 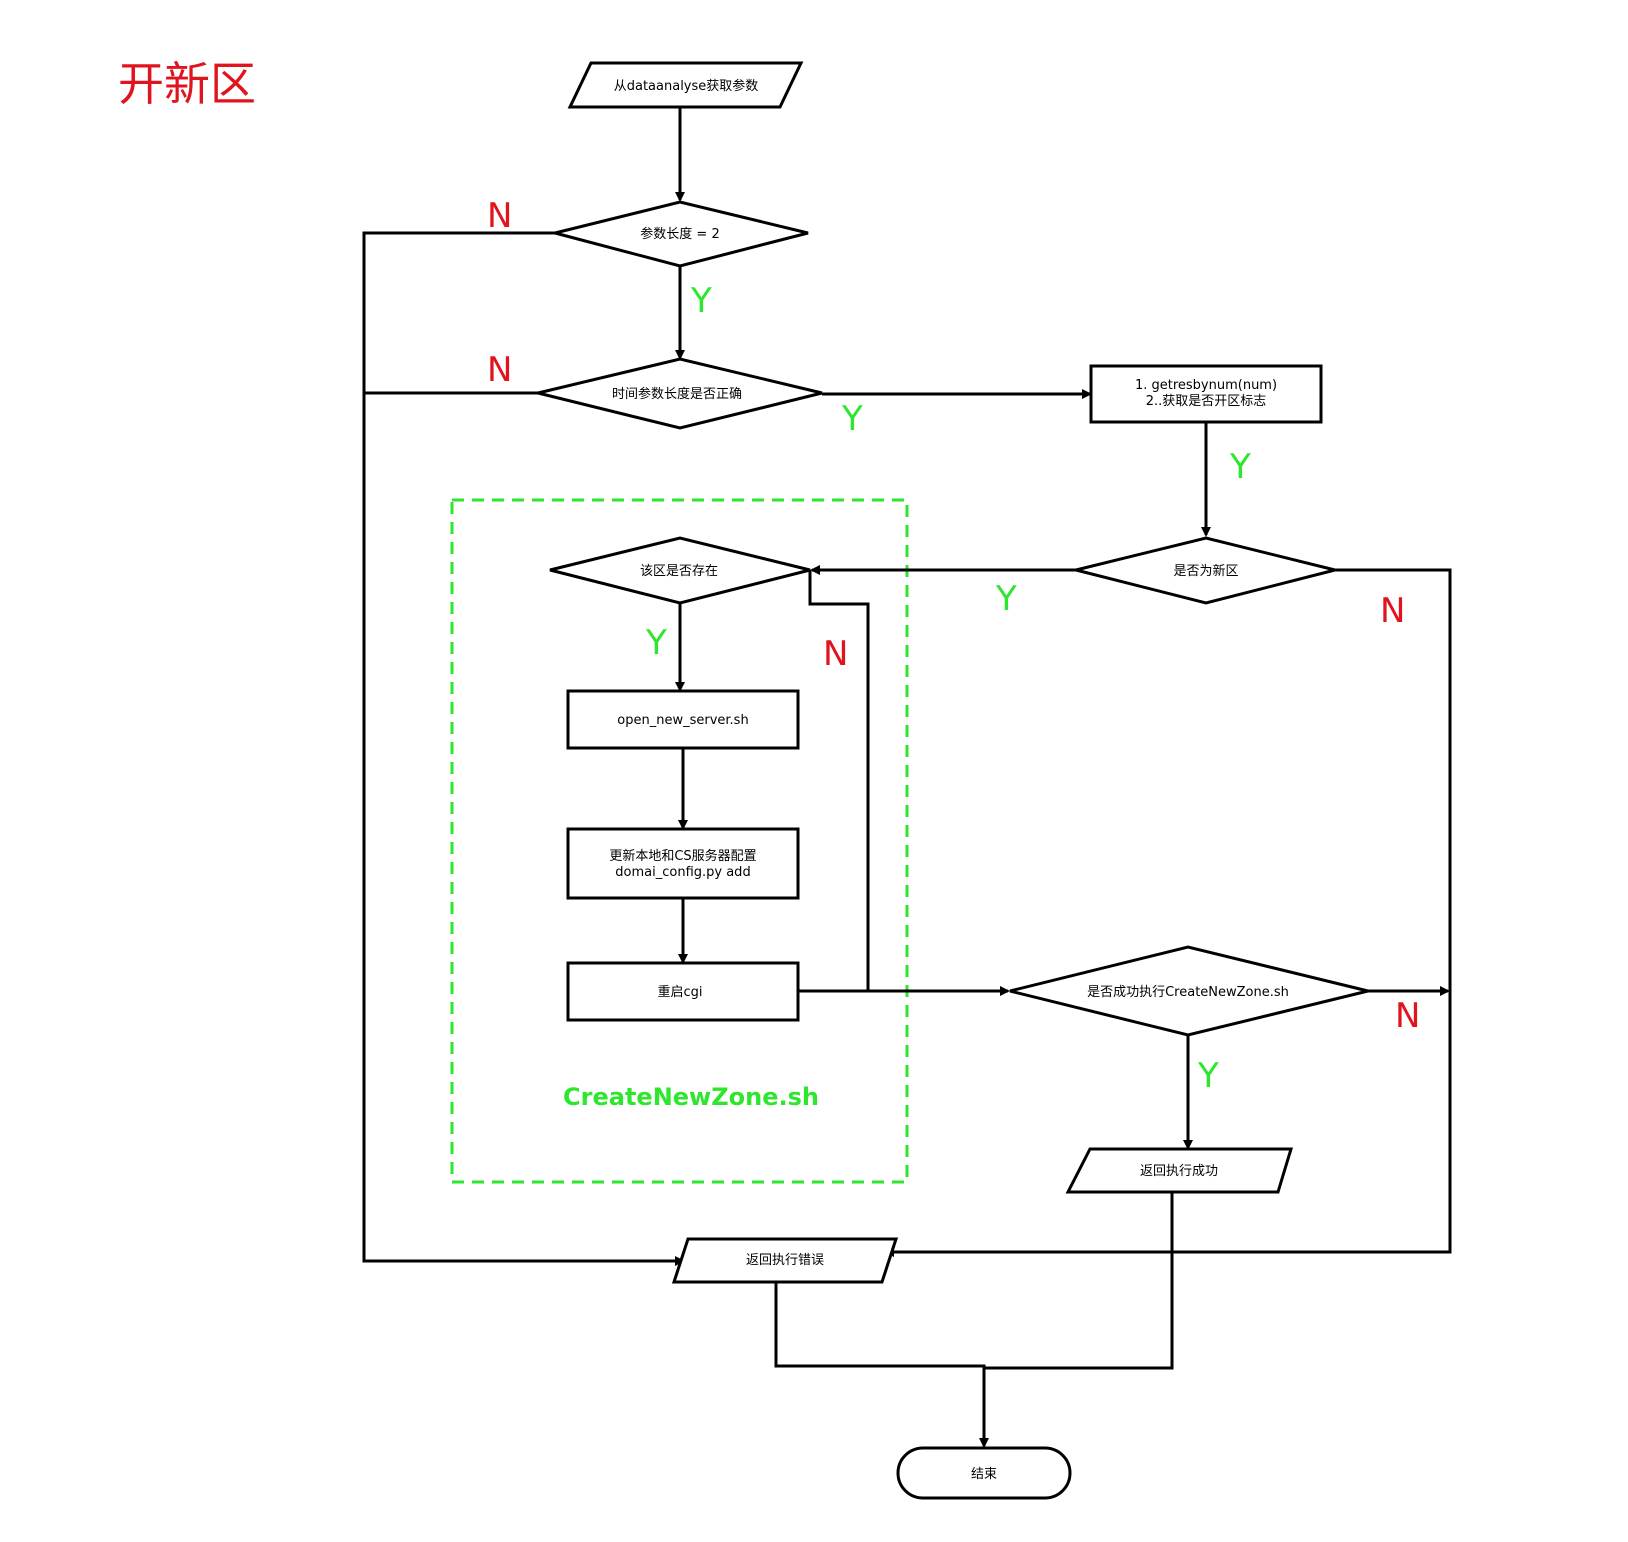 What do you see at coordinates (1240, 467) in the screenshot?
I see `label-getres-yes: Y` at bounding box center [1240, 467].